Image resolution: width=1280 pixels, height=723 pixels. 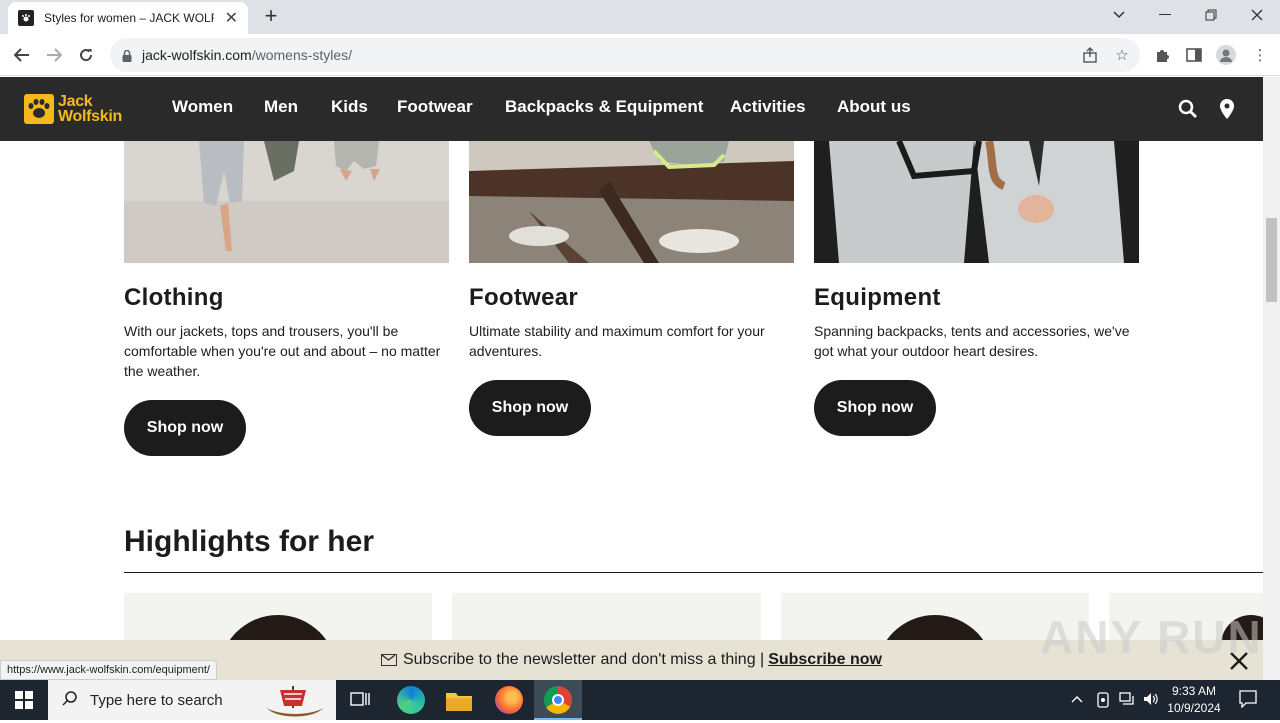 What do you see at coordinates (693, 572) in the screenshot?
I see `highlights-divider` at bounding box center [693, 572].